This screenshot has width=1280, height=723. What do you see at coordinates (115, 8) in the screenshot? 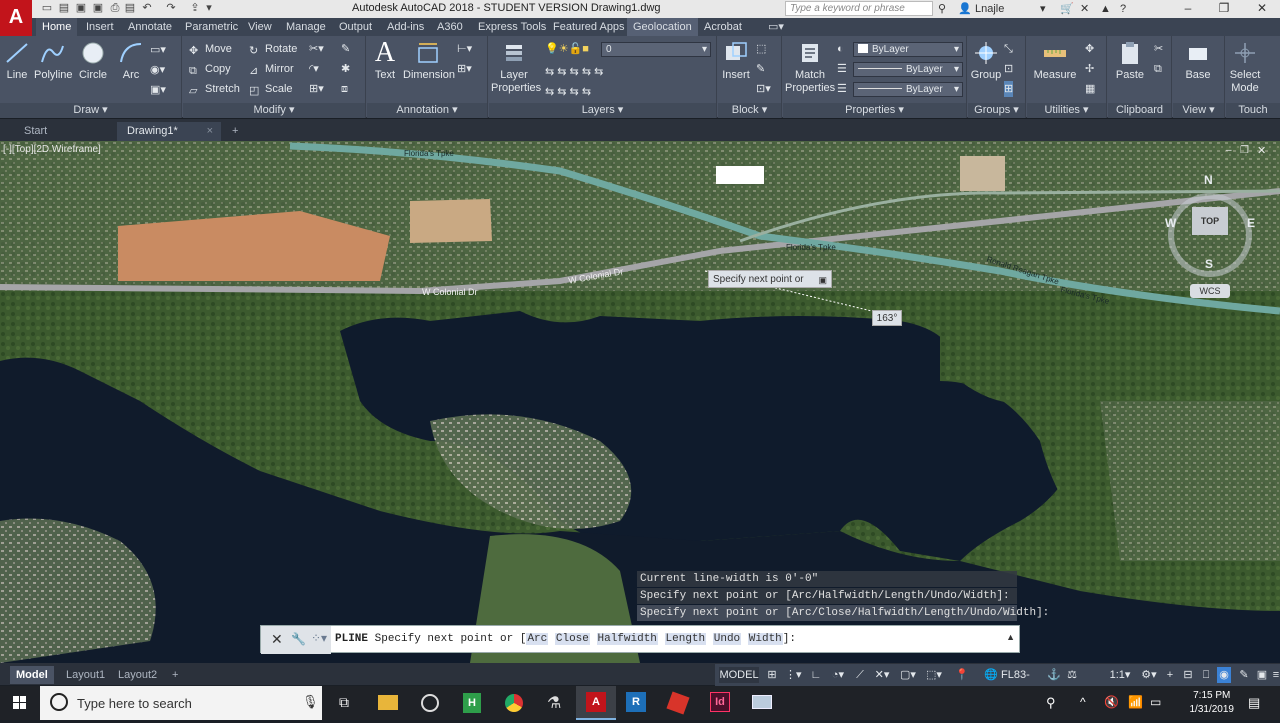
I see `plot-icon: ⎙` at bounding box center [115, 8].